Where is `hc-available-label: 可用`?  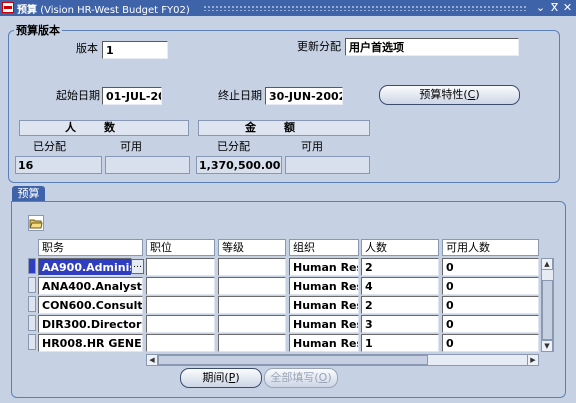 hc-available-label: 可用 is located at coordinates (131, 146).